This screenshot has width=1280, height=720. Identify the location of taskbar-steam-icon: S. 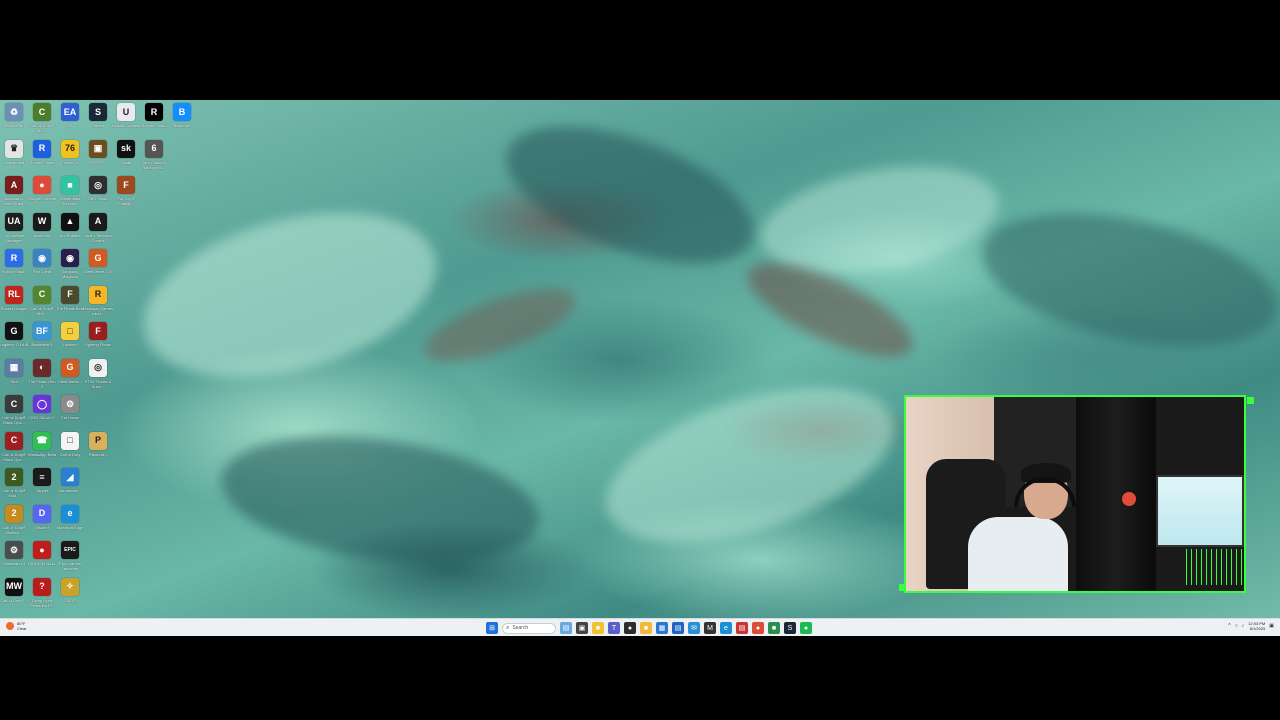
(790, 628).